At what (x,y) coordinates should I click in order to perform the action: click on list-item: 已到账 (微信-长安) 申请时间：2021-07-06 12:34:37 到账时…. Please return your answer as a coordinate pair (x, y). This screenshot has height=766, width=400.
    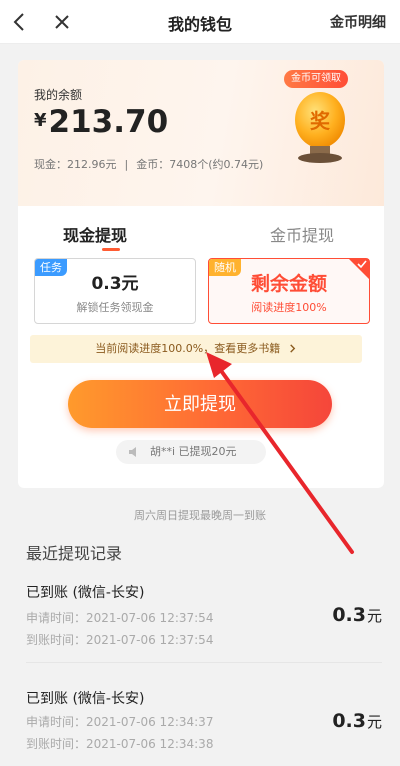
    Looking at the image, I should click on (204, 727).